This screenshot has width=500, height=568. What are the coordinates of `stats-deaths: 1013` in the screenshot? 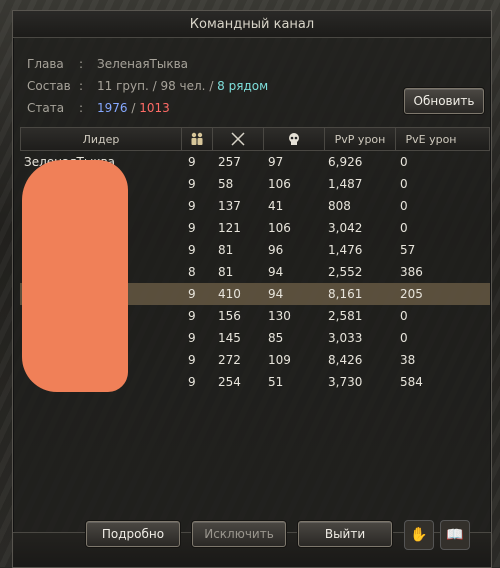 It's located at (154, 108).